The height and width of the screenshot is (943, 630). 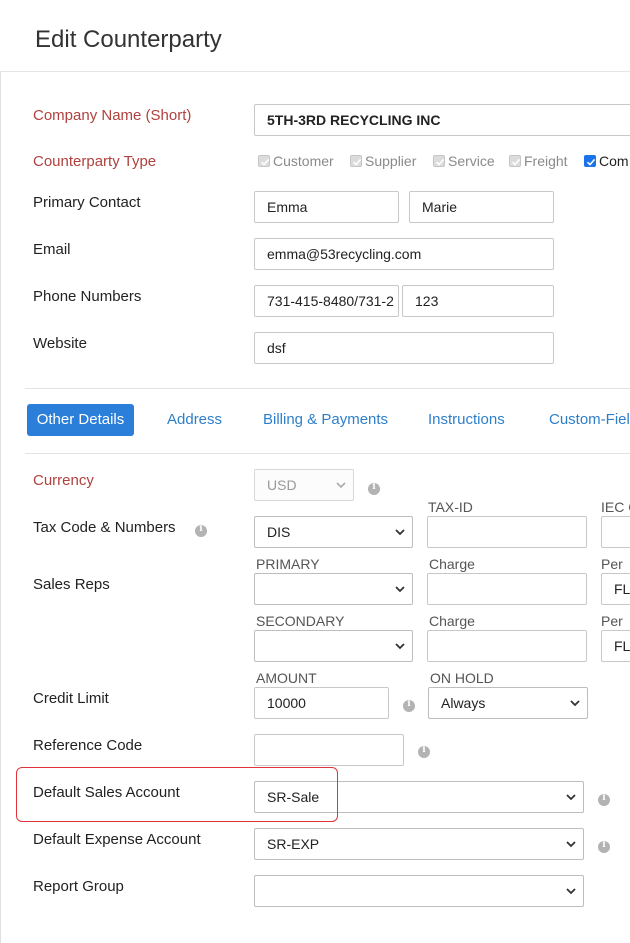 What do you see at coordinates (104, 527) in the screenshot?
I see `tax-code-label: Tax Code & Numbers` at bounding box center [104, 527].